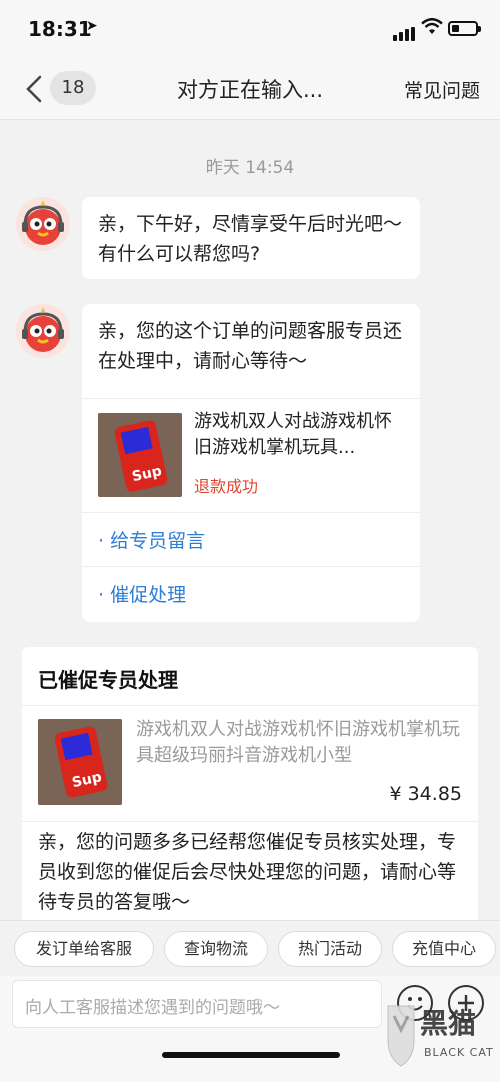 The width and height of the screenshot is (500, 1082). I want to click on leave-message-label: · 给专员留言, so click(152, 541).